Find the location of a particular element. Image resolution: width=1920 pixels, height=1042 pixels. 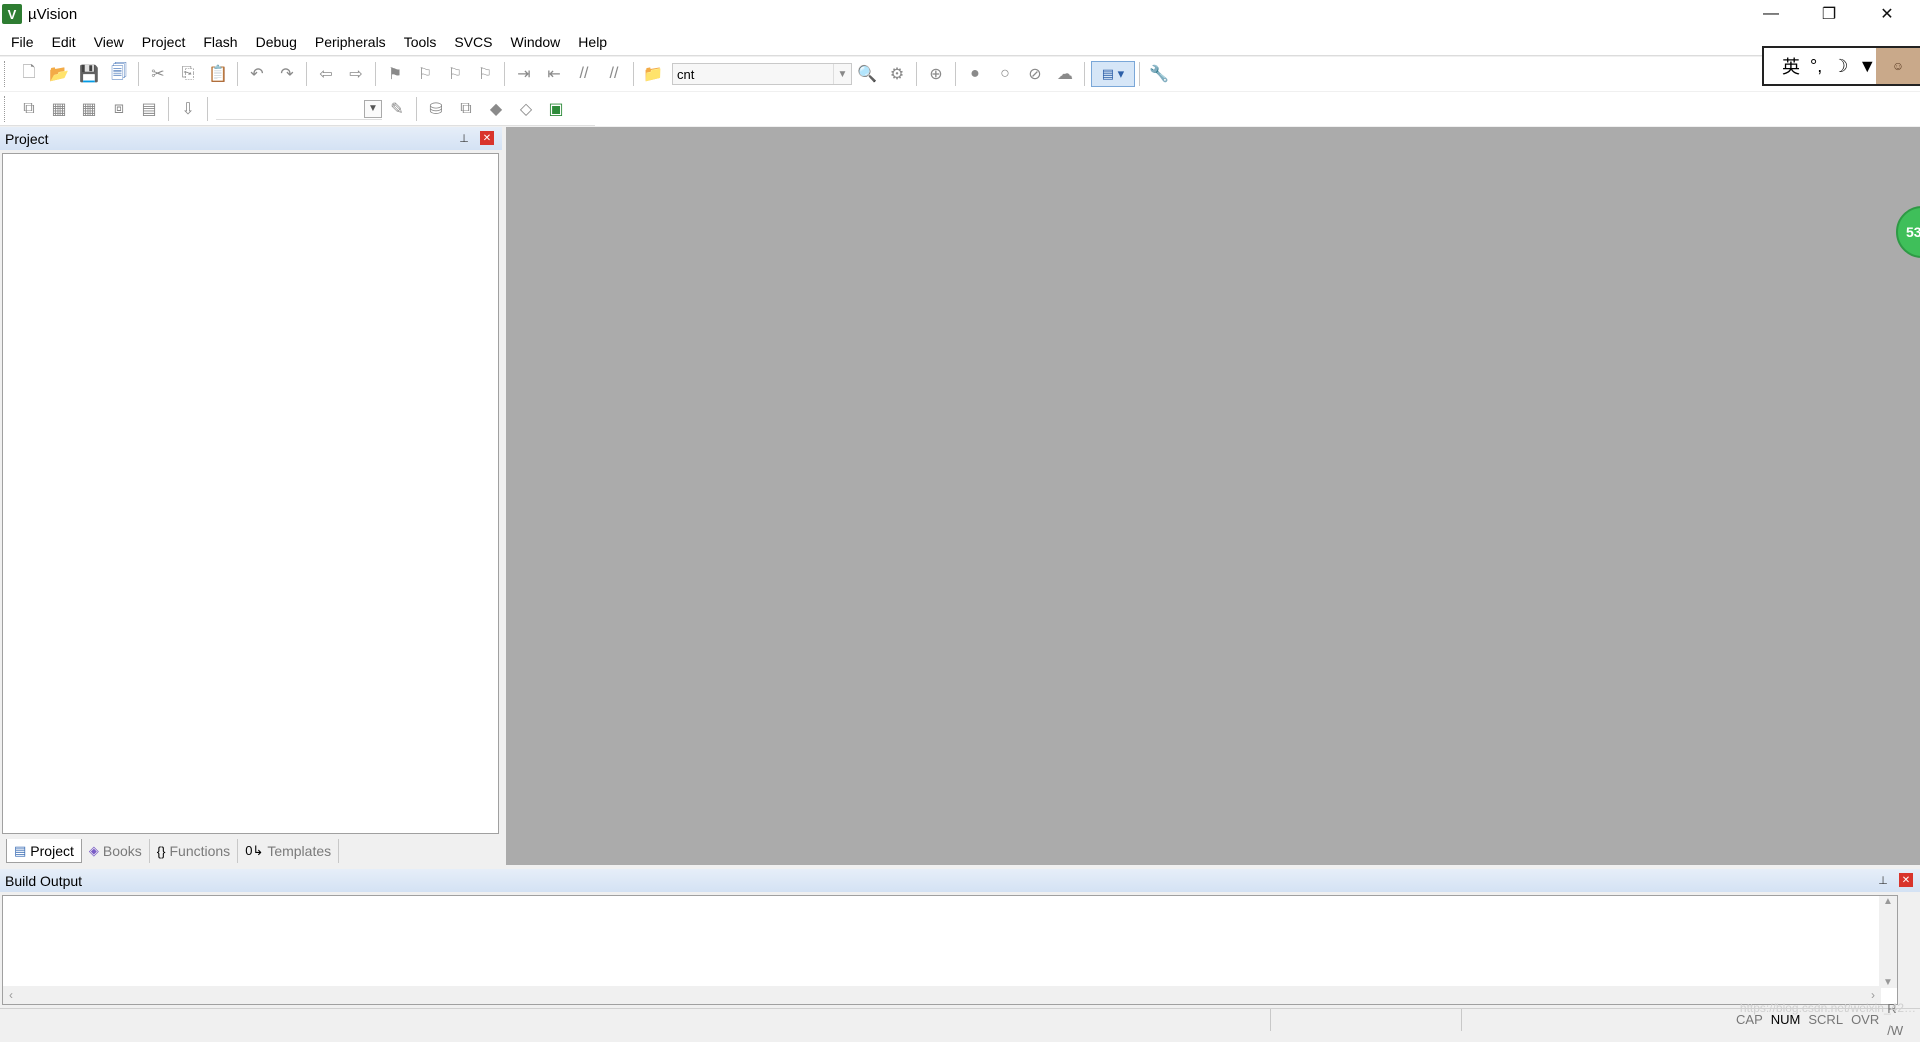

save-icon: 💾 is located at coordinates (89, 74).